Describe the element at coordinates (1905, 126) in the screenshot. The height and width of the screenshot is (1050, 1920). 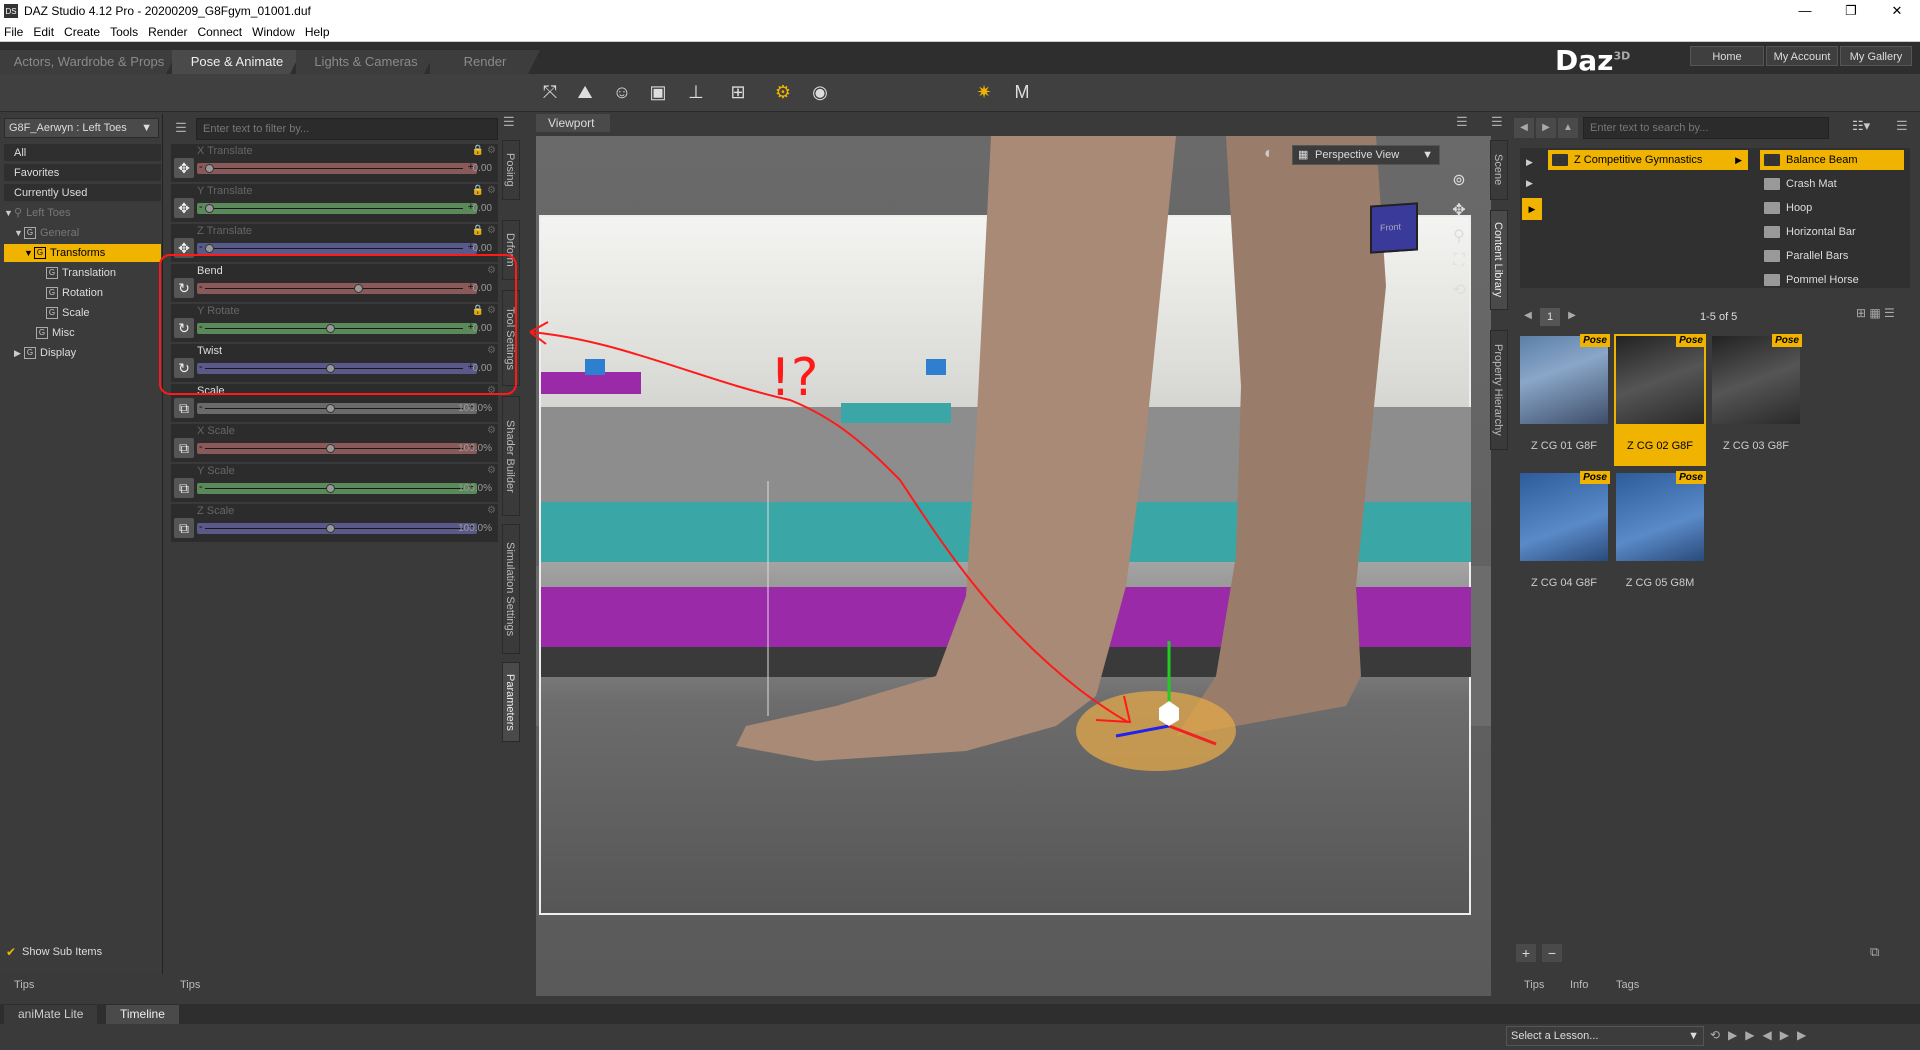
I see `content-menu-icon: ☰` at that location.